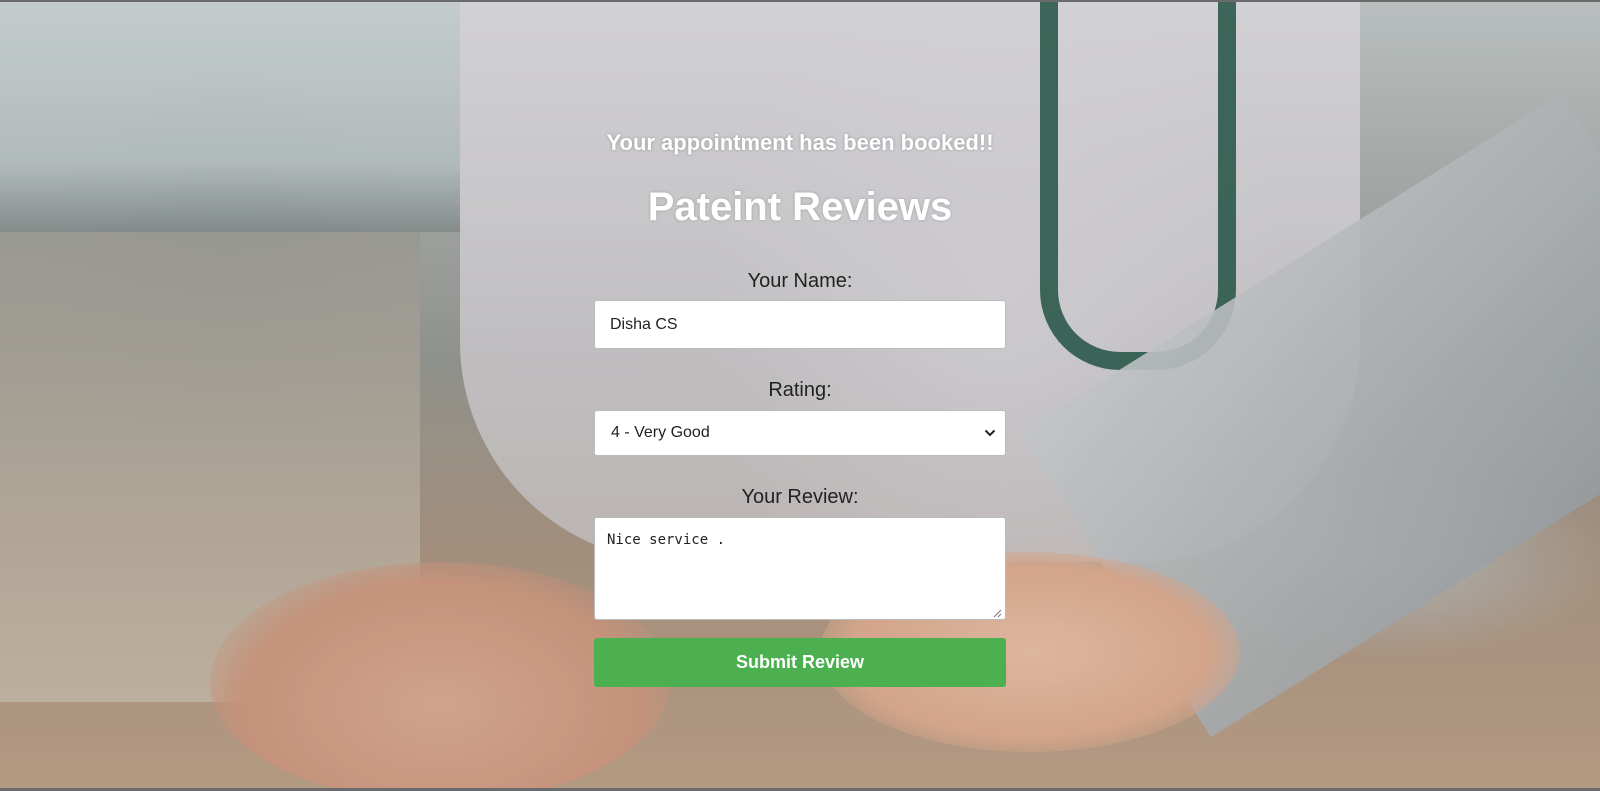  I want to click on name-input, so click(800, 324).